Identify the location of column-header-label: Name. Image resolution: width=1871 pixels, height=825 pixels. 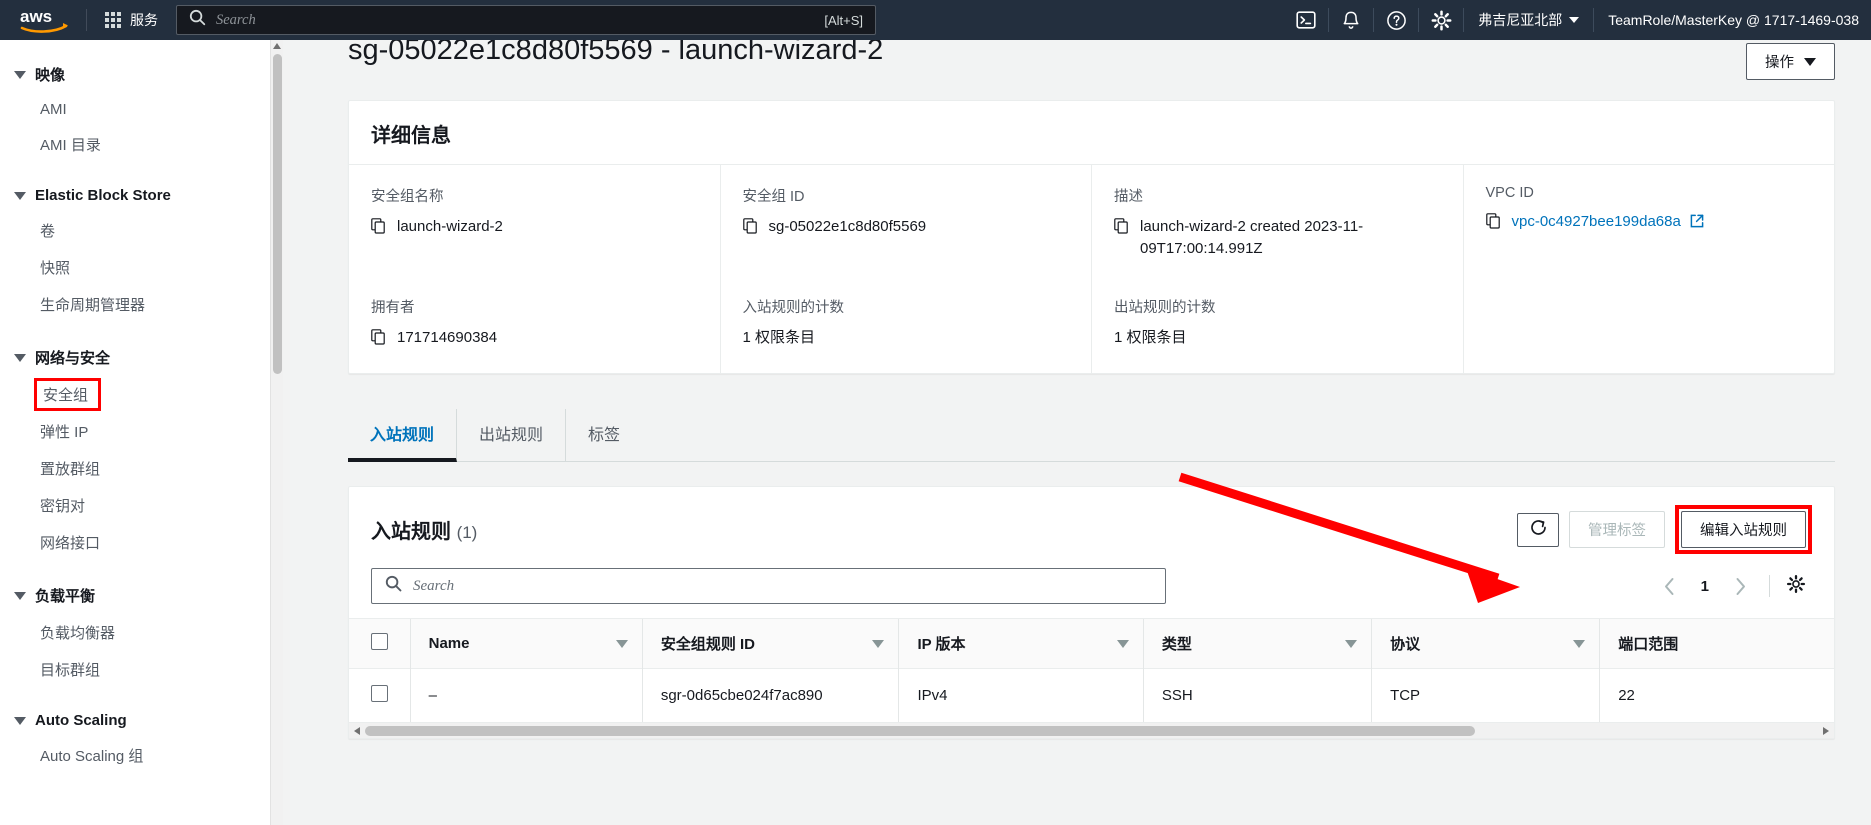
(449, 644).